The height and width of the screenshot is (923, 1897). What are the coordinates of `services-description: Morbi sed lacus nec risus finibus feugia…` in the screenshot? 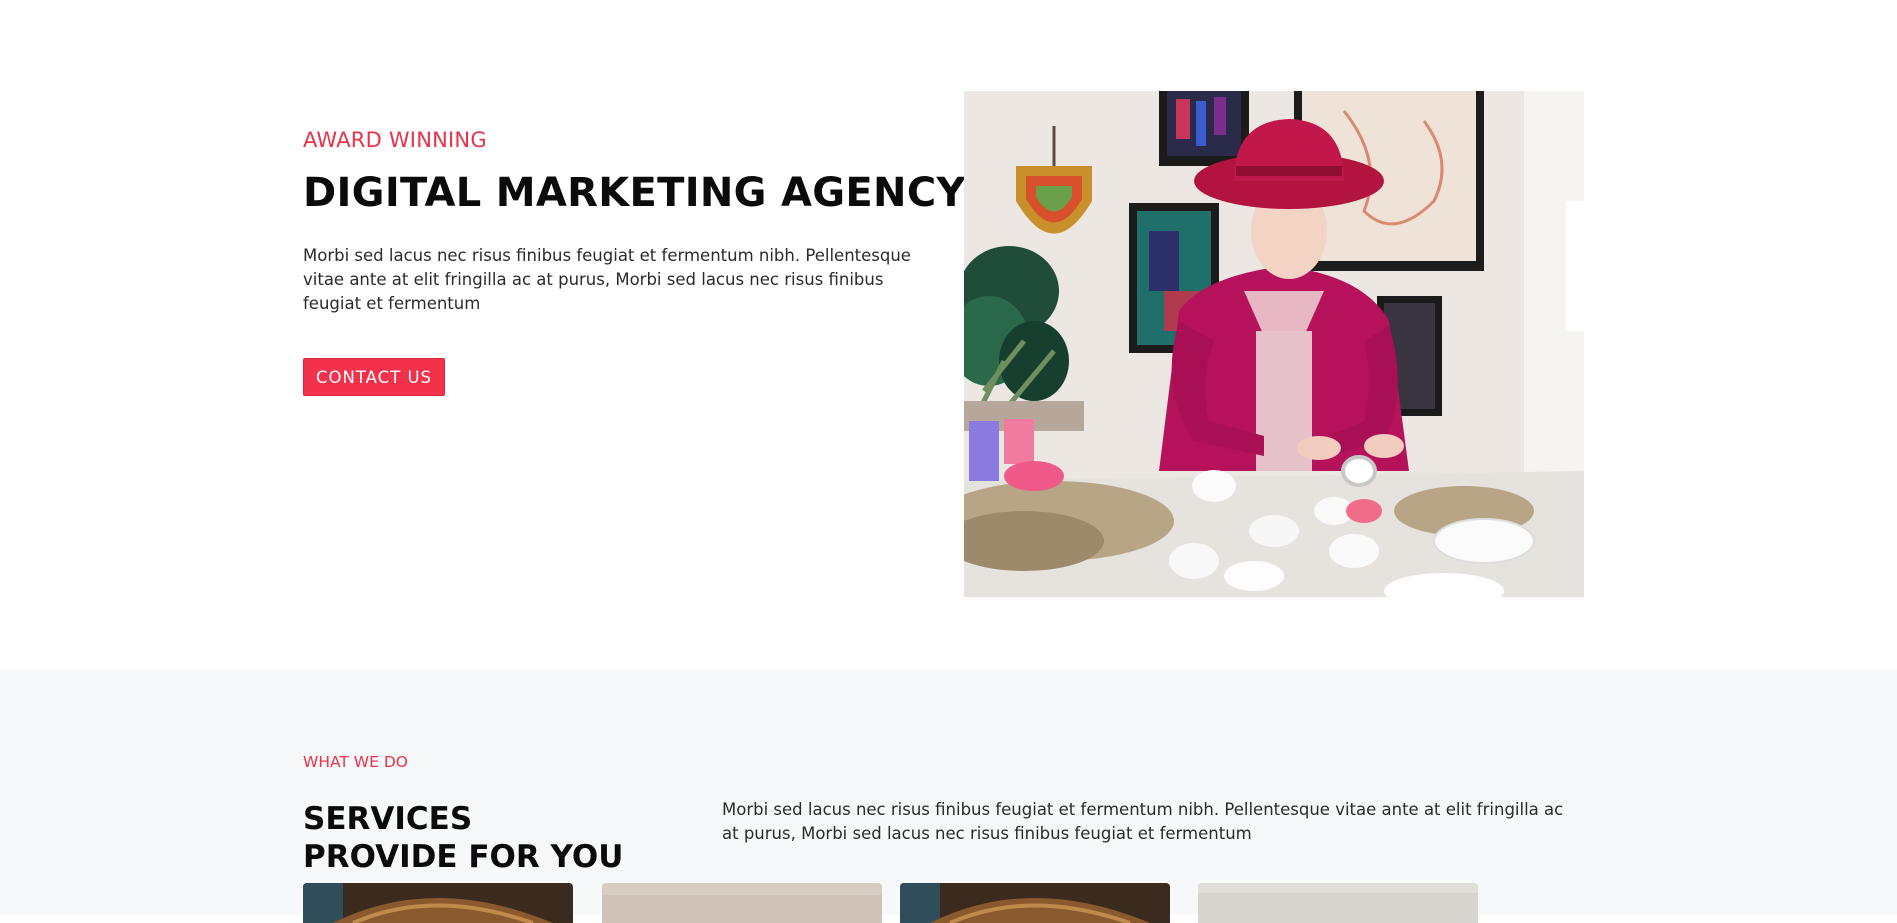 It's located at (1143, 821).